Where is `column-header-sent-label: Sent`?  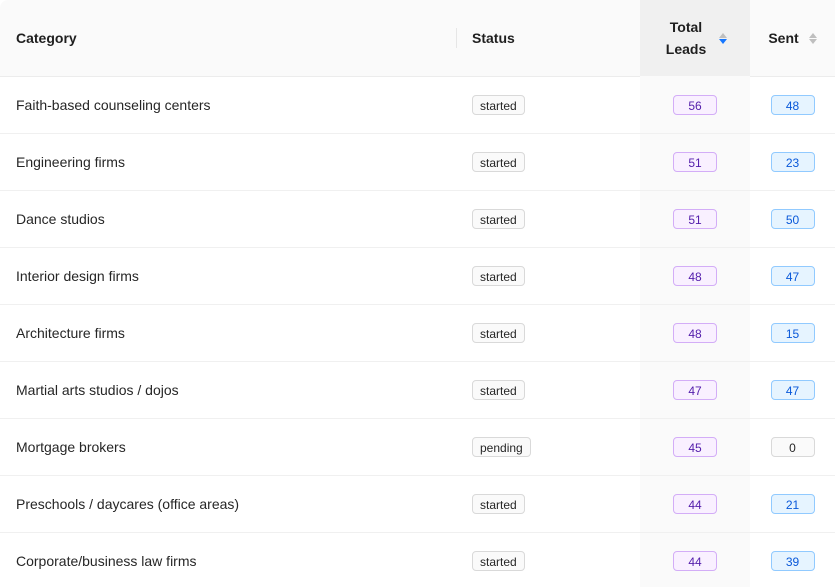
column-header-sent-label: Sent is located at coordinates (783, 38).